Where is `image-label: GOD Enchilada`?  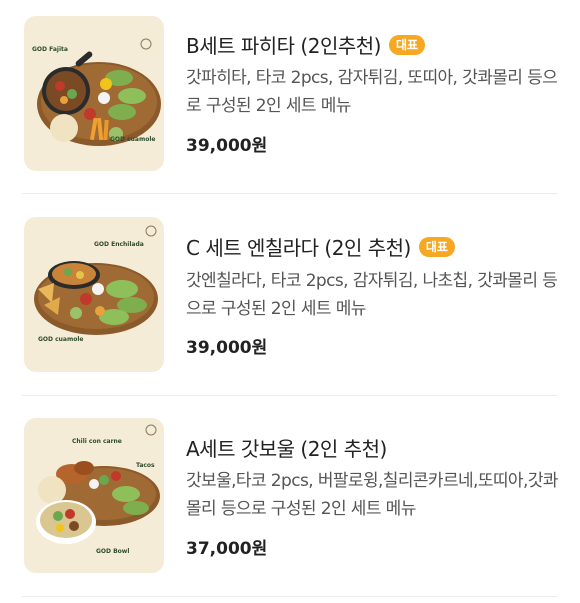 image-label: GOD Enchilada is located at coordinates (119, 244).